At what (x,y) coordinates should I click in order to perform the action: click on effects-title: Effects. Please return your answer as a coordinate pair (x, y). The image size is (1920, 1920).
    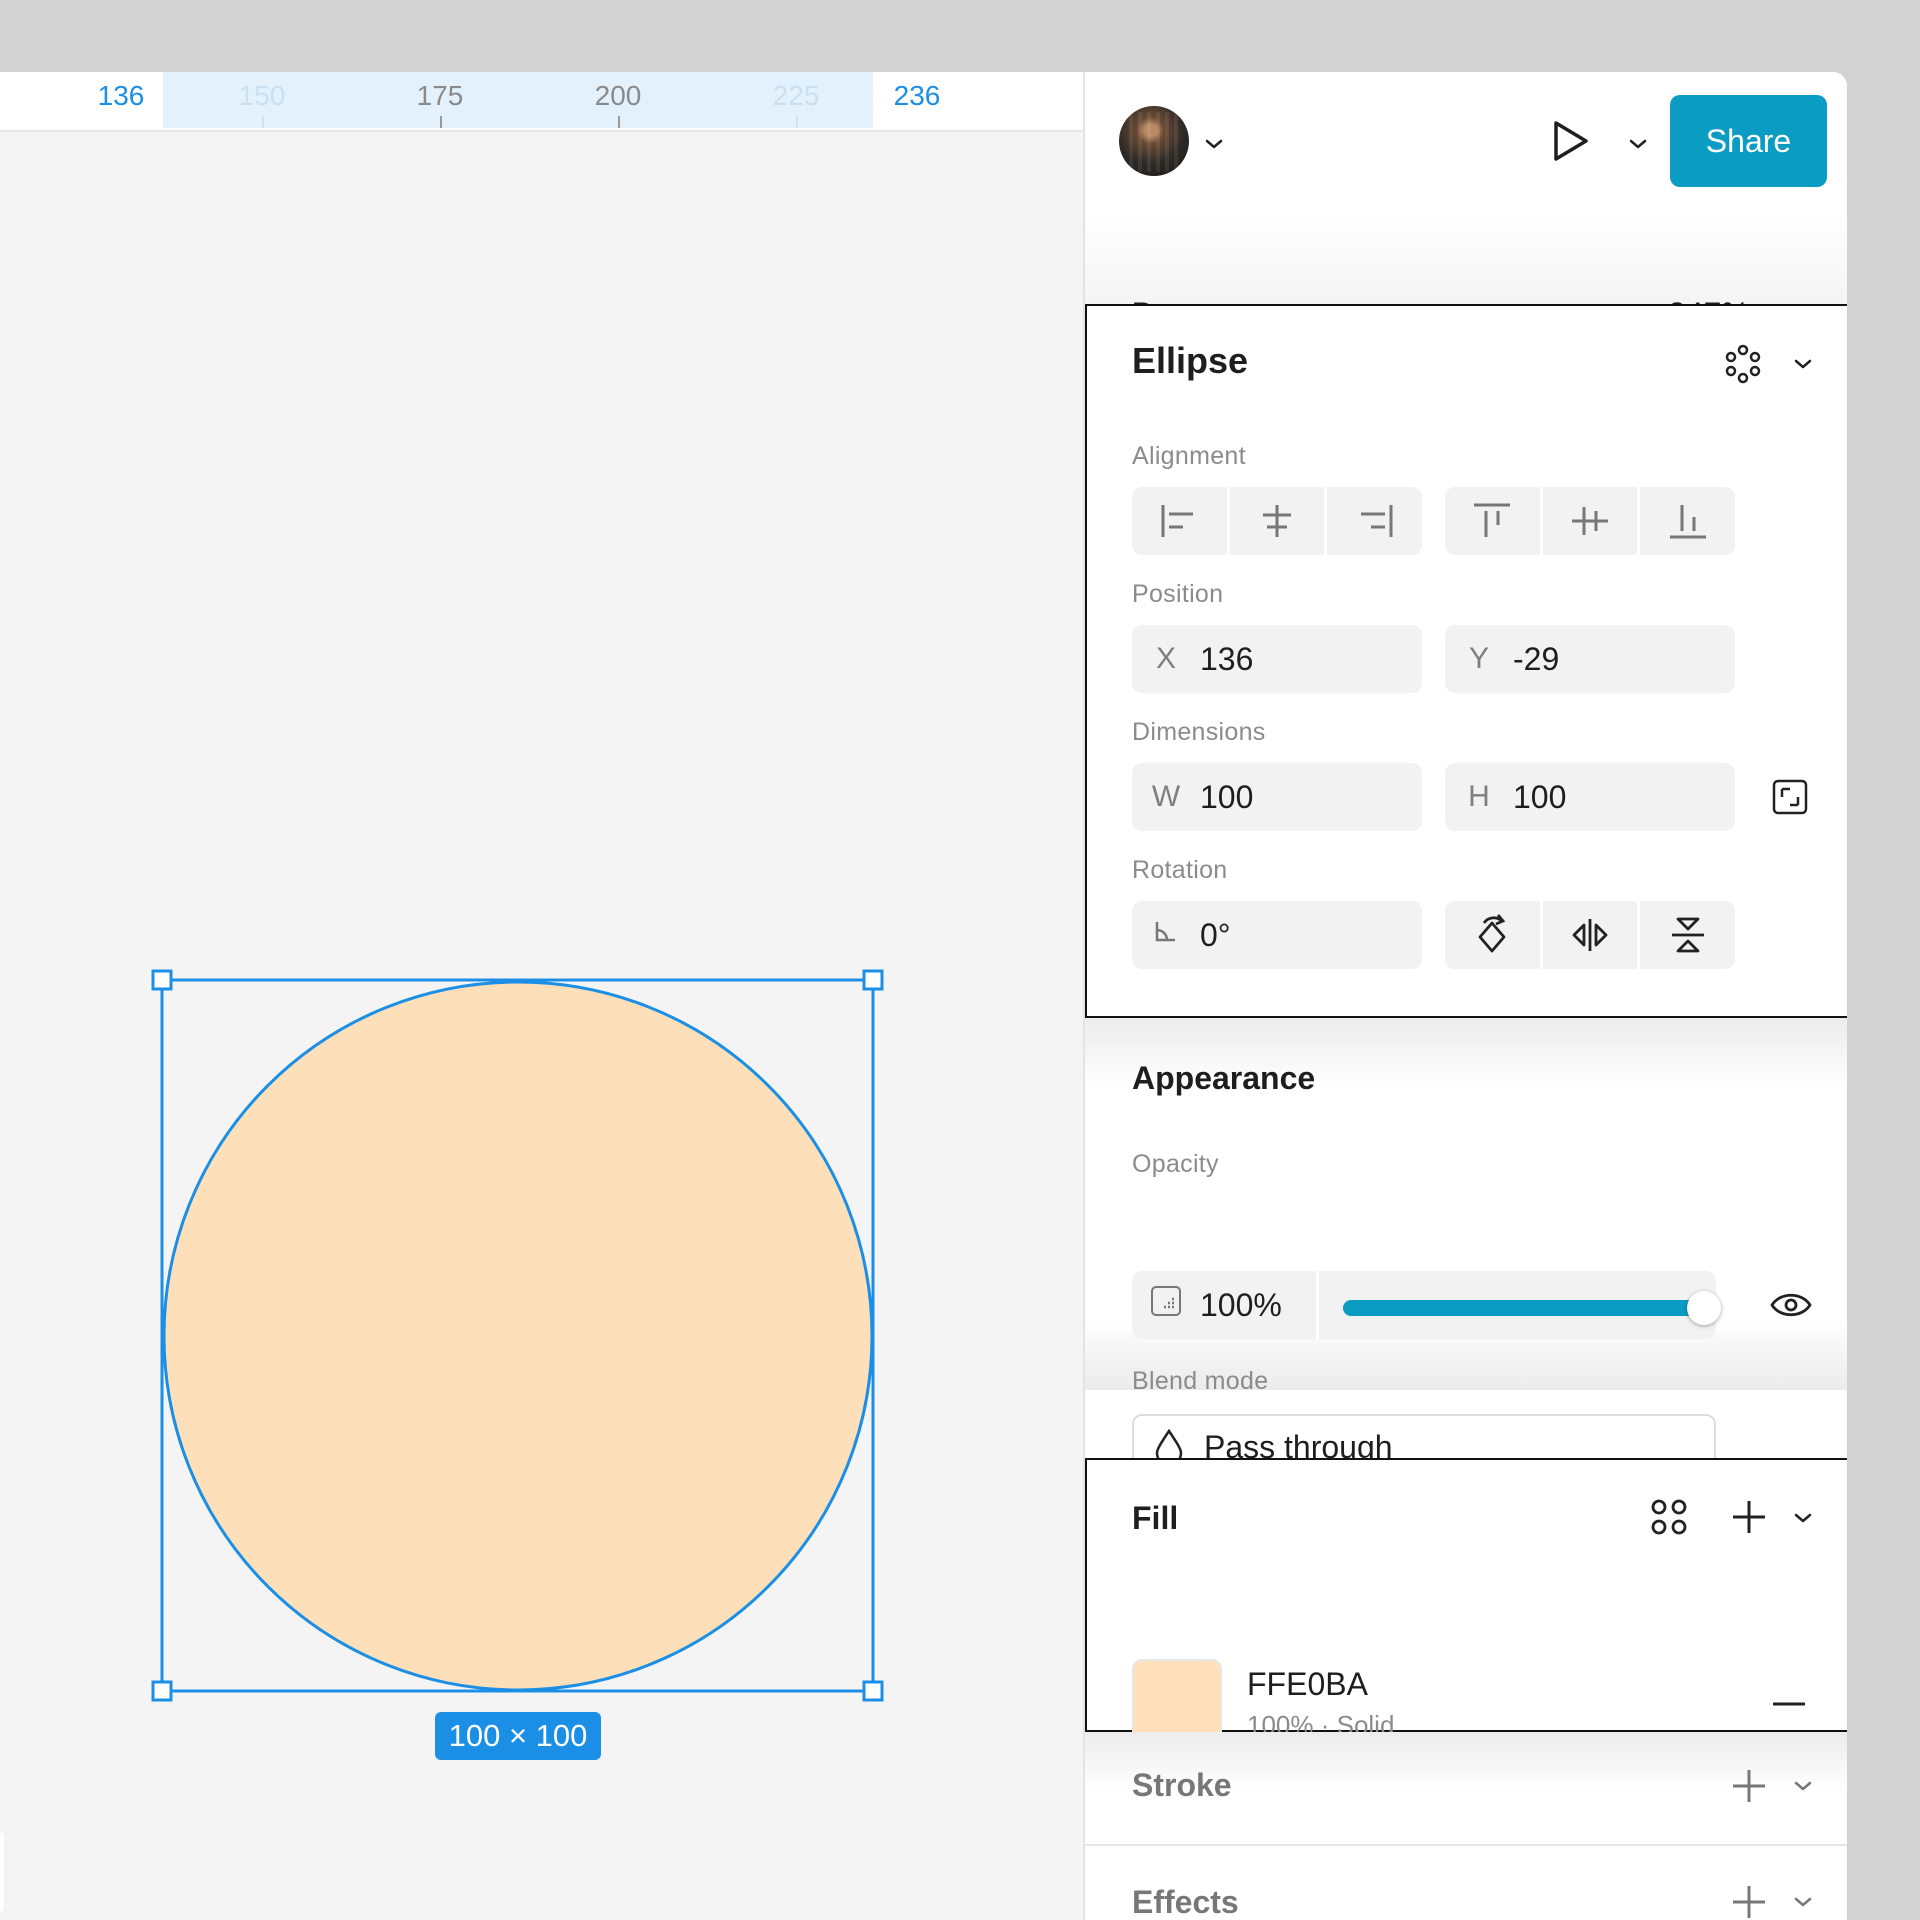
    Looking at the image, I should click on (1185, 1902).